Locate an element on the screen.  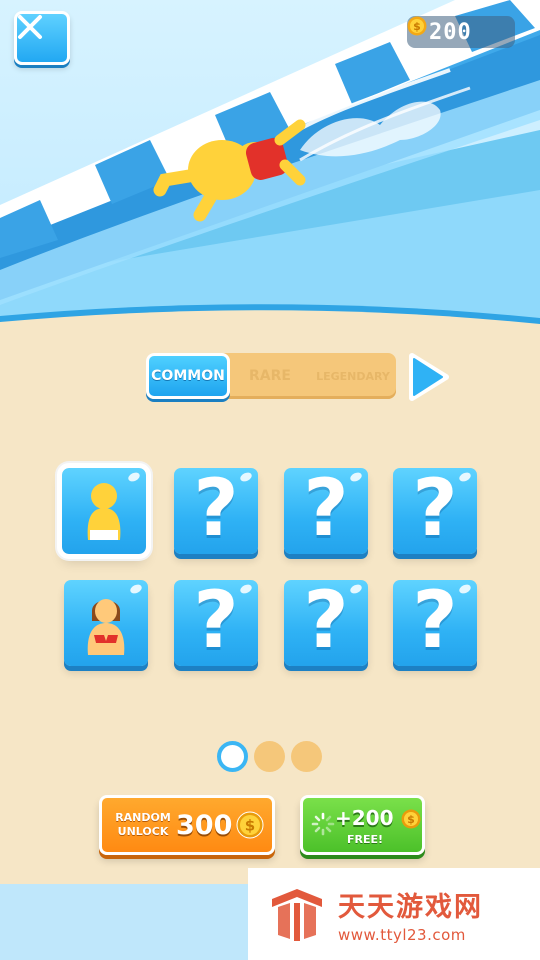
close-icon is located at coordinates (30, 27).